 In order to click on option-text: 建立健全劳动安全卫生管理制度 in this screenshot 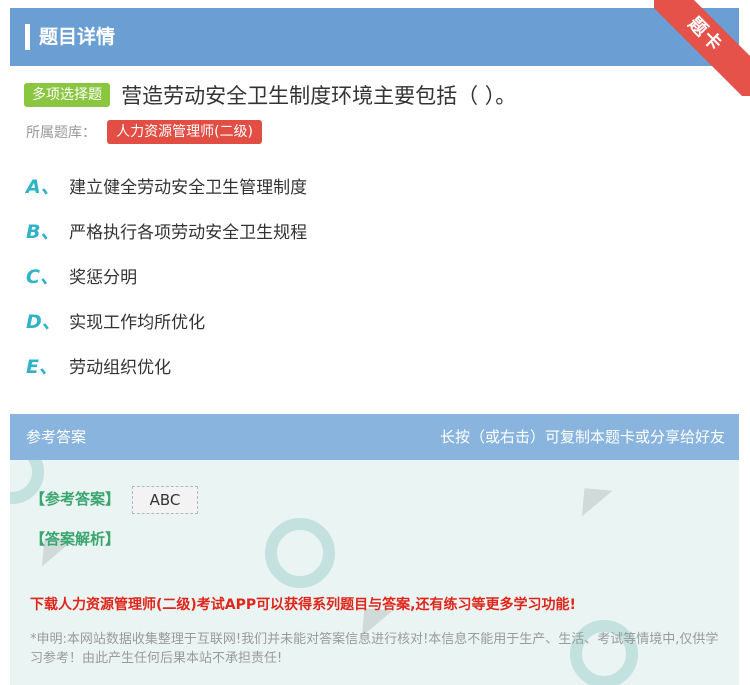, I will do `click(188, 188)`.